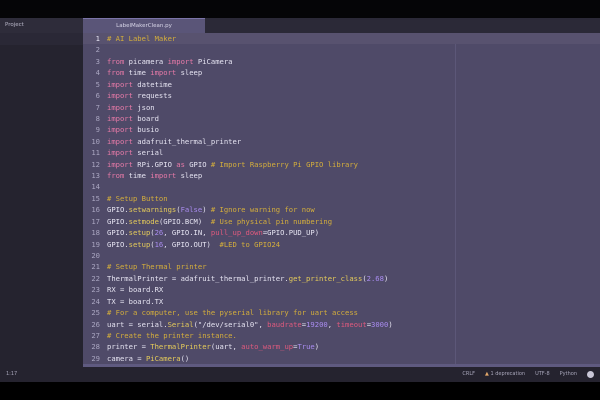 This screenshot has height=400, width=600. Describe the element at coordinates (172, 335) in the screenshot. I see `code-text: # Create the printer instance.` at that location.